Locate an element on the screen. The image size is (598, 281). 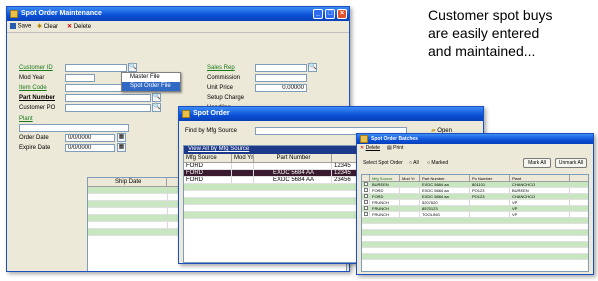
customer-po-label: Customer PO is located at coordinates (37, 108).